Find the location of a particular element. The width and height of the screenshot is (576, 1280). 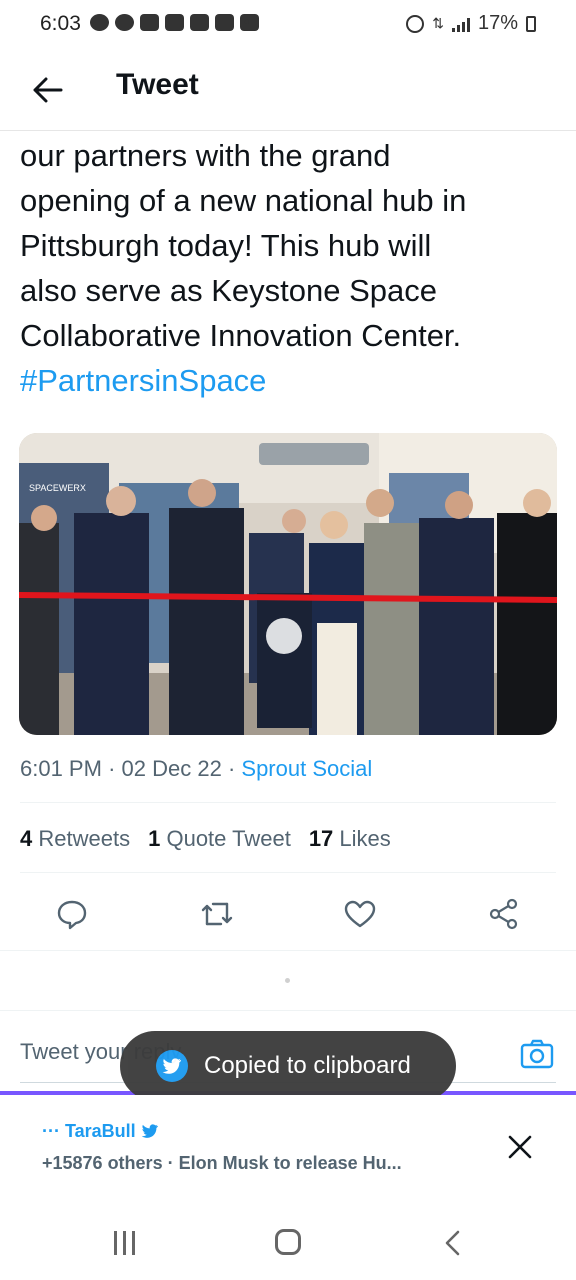

system-back-button is located at coordinates (453, 1243).